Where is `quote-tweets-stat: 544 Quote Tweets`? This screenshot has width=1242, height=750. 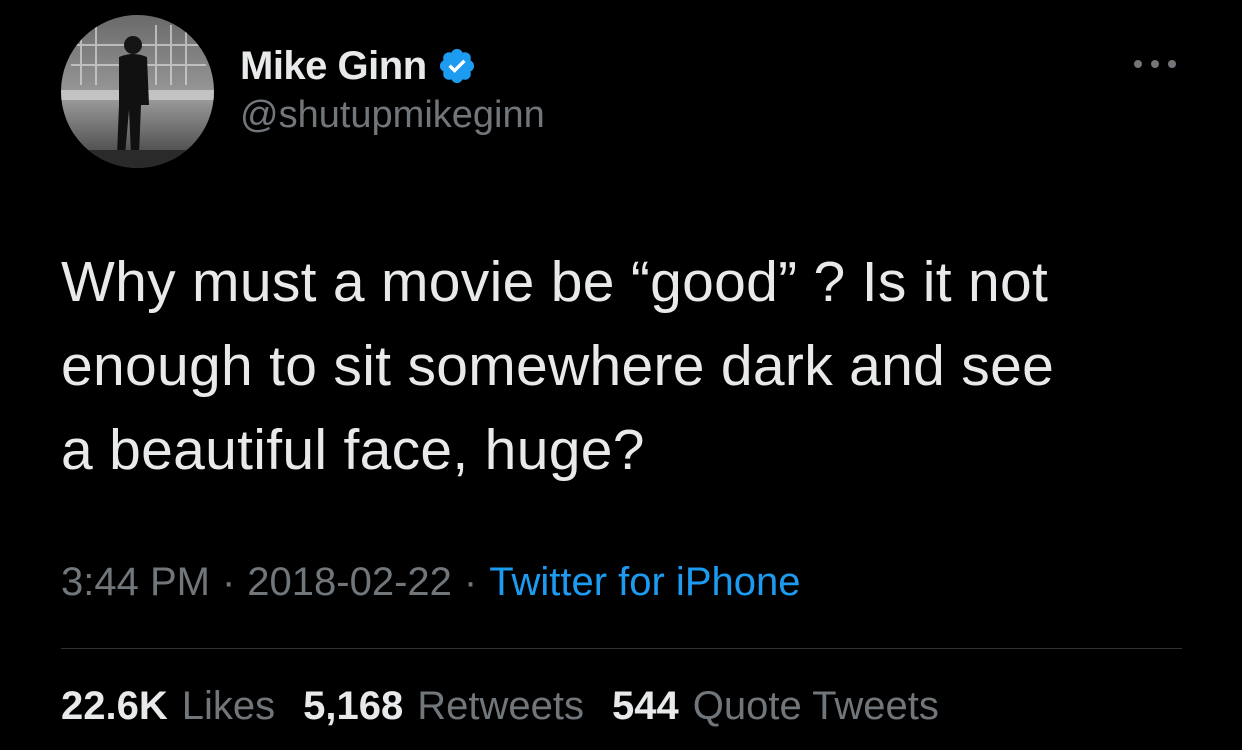
quote-tweets-stat: 544 Quote Tweets is located at coordinates (775, 706).